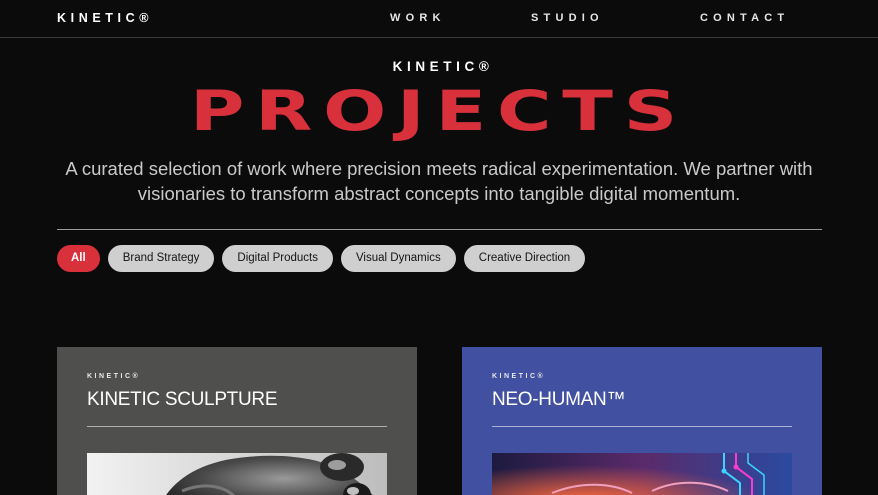  I want to click on project-card-neo-human: KINETIC® NEO-HUMAN™, so click(642, 421).